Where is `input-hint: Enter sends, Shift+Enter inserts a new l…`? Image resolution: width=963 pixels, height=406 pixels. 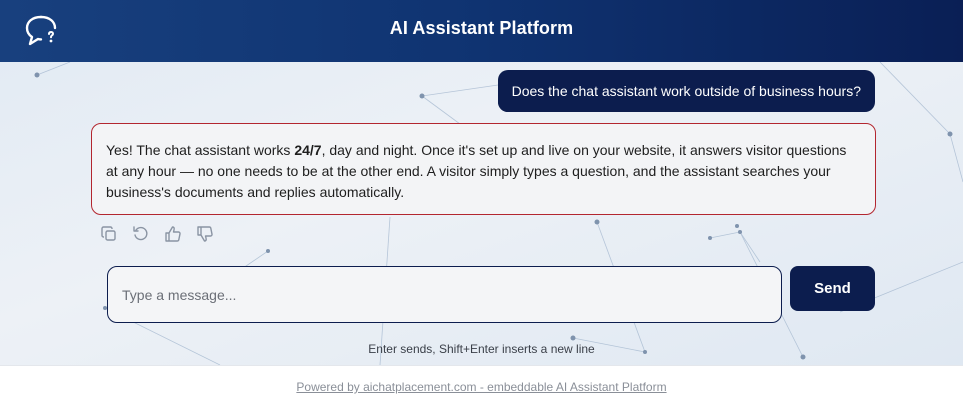
input-hint: Enter sends, Shift+Enter inserts a new l… is located at coordinates (481, 349).